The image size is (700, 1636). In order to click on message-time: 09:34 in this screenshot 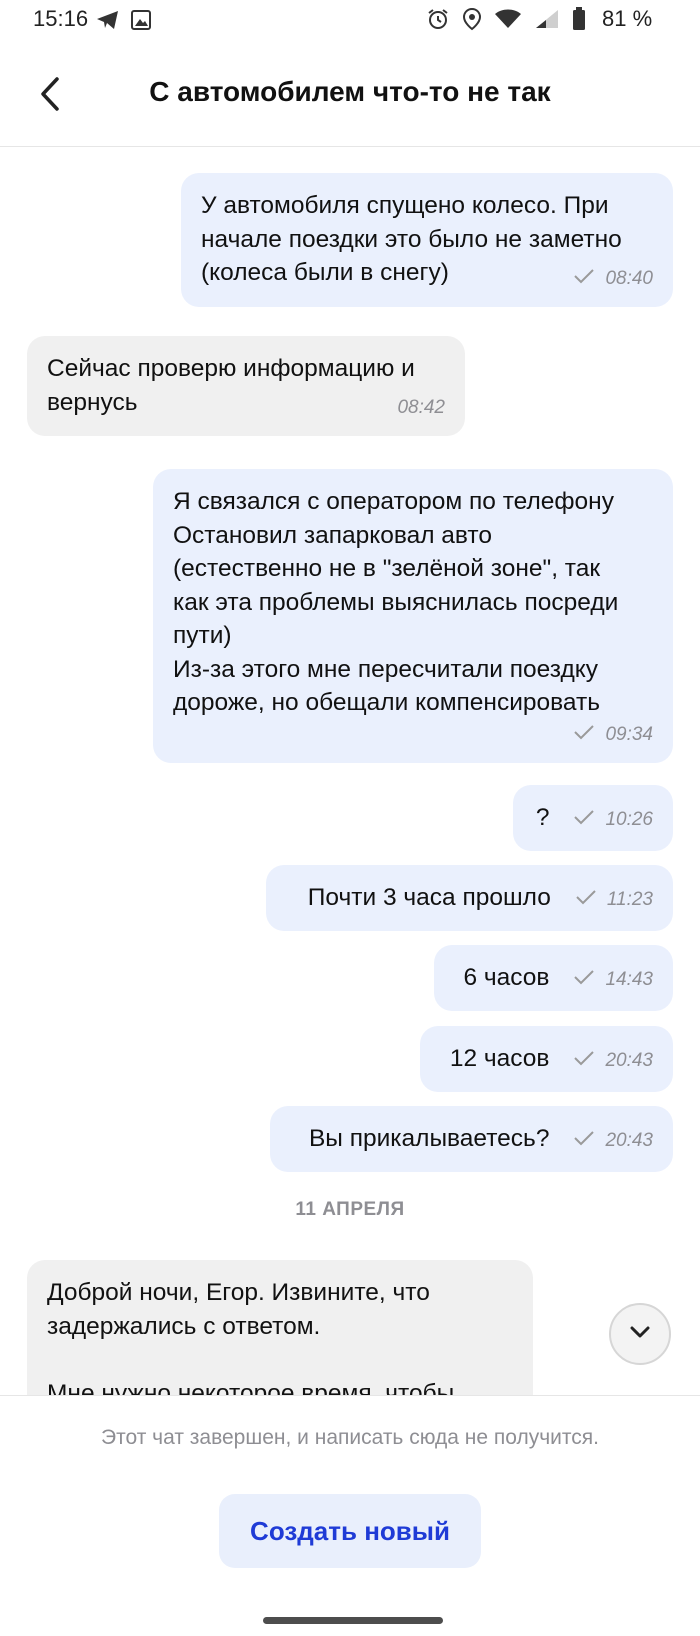, I will do `click(629, 734)`.